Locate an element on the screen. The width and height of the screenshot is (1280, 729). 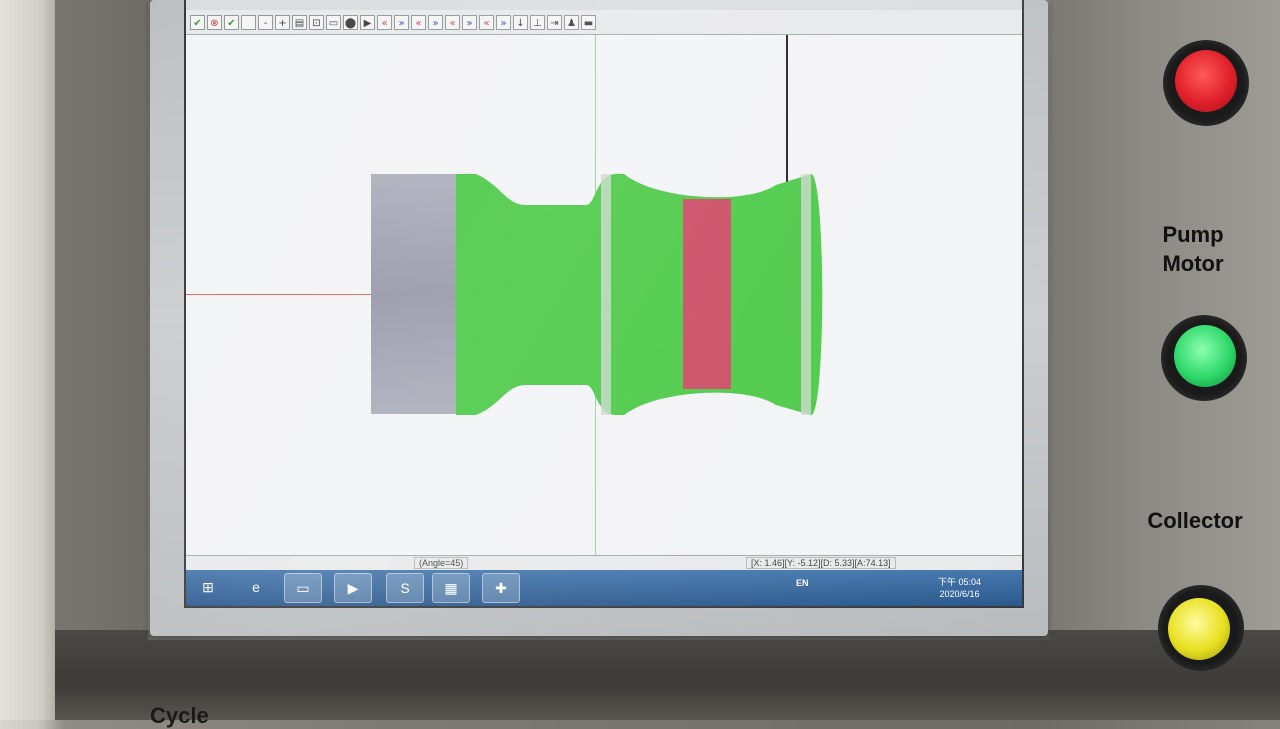
system-clock: 下午 05:04 2020/6/16 is located at coordinates (959, 588).